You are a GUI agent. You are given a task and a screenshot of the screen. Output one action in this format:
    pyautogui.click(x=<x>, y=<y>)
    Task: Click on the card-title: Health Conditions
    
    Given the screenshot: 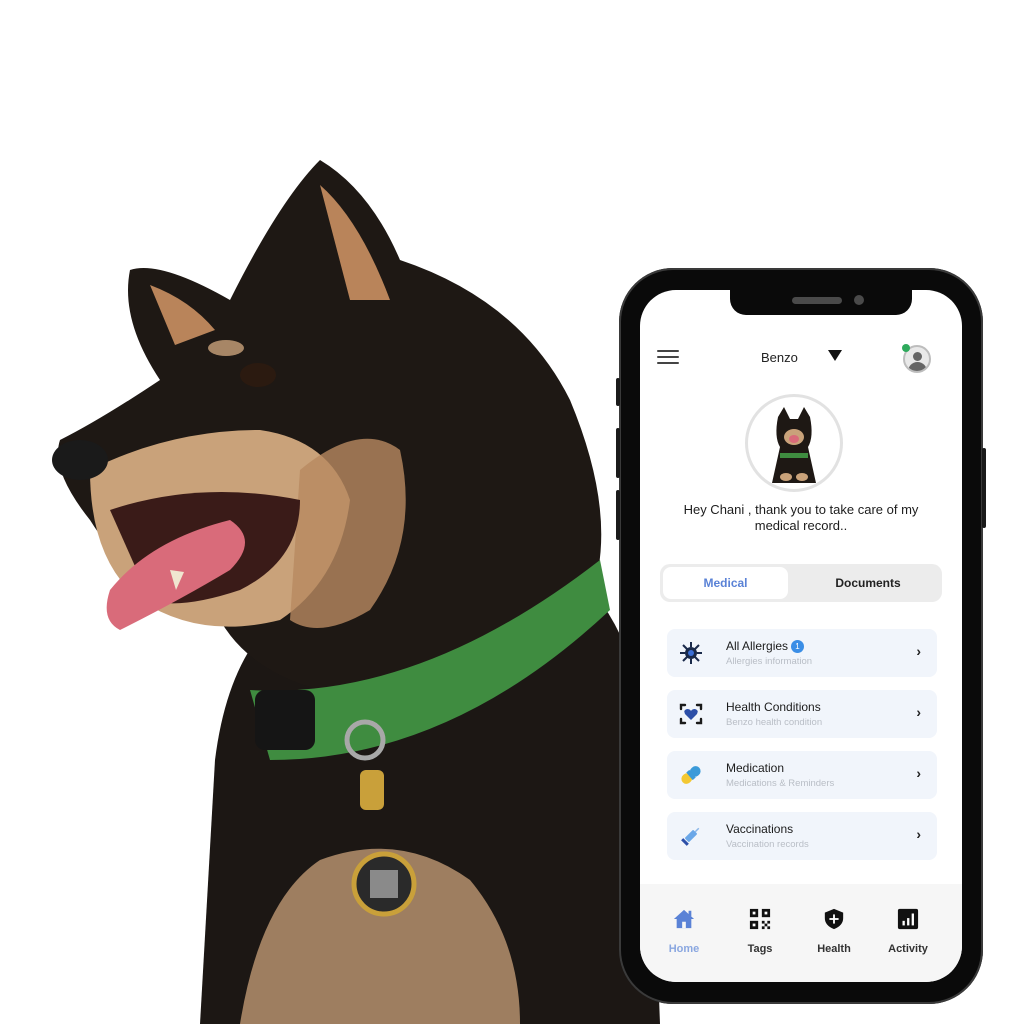 What is the action you would take?
    pyautogui.click(x=773, y=707)
    